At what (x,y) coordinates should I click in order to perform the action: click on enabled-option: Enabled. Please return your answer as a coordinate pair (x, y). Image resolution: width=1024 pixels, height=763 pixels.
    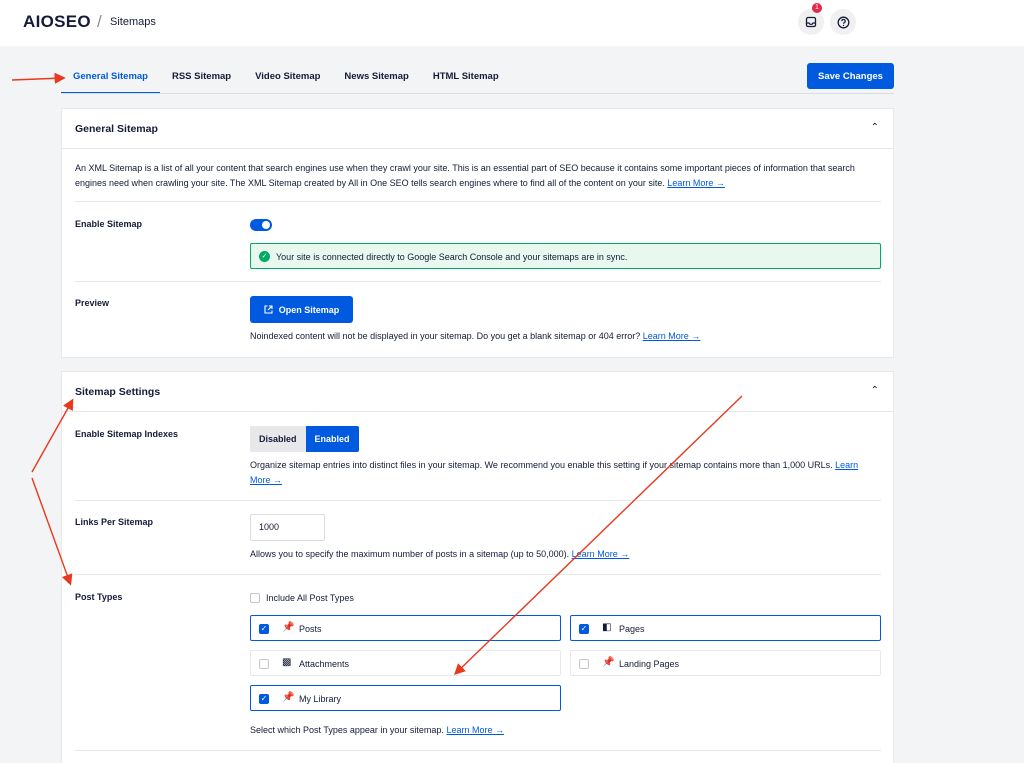
    Looking at the image, I should click on (332, 439).